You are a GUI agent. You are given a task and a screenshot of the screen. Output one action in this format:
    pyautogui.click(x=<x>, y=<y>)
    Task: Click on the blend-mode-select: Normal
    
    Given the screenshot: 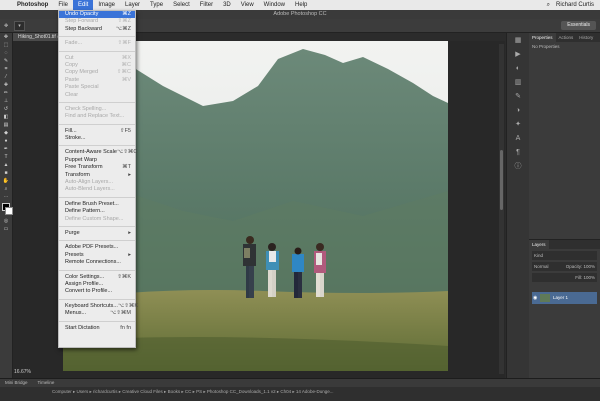 What is the action you would take?
    pyautogui.click(x=541, y=266)
    